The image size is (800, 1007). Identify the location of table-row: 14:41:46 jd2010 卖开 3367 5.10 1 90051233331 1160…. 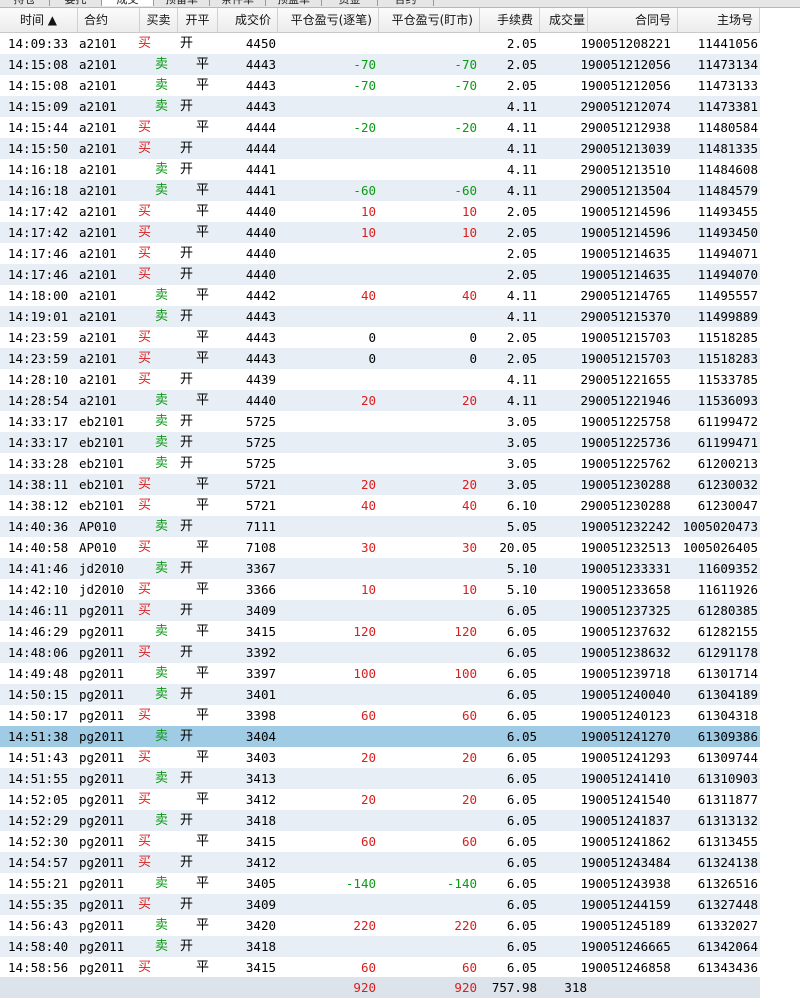
(380, 568).